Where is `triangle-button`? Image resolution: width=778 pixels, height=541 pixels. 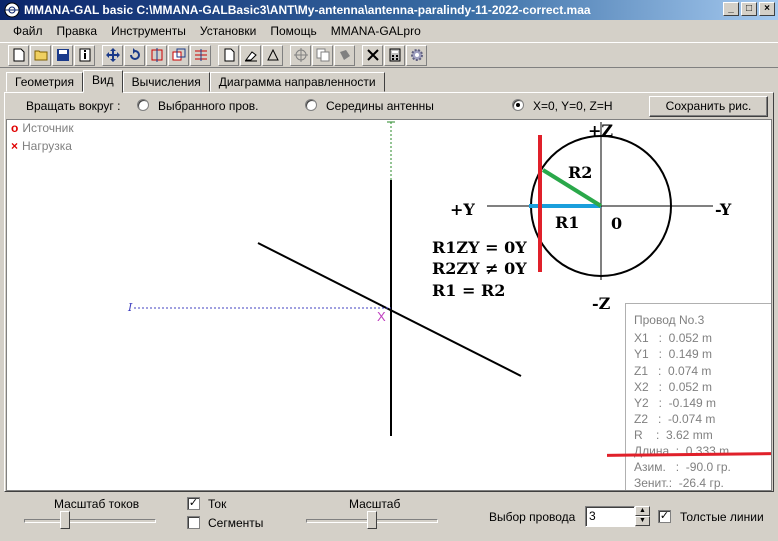 triangle-button is located at coordinates (272, 55).